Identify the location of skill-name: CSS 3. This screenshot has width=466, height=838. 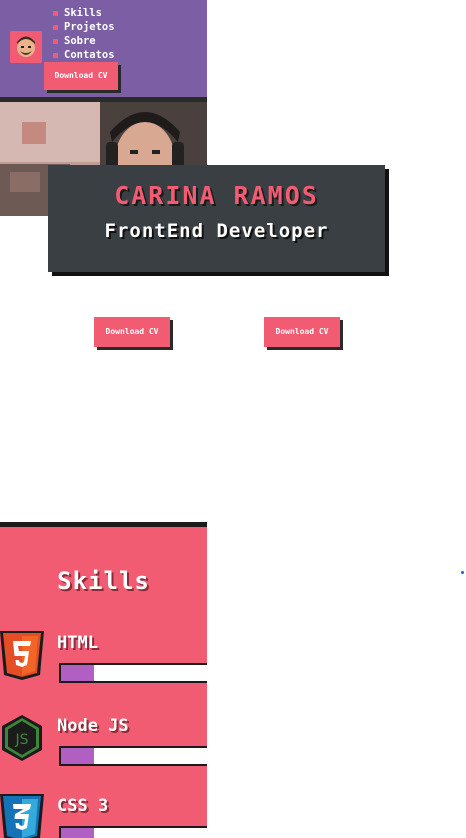
(83, 806).